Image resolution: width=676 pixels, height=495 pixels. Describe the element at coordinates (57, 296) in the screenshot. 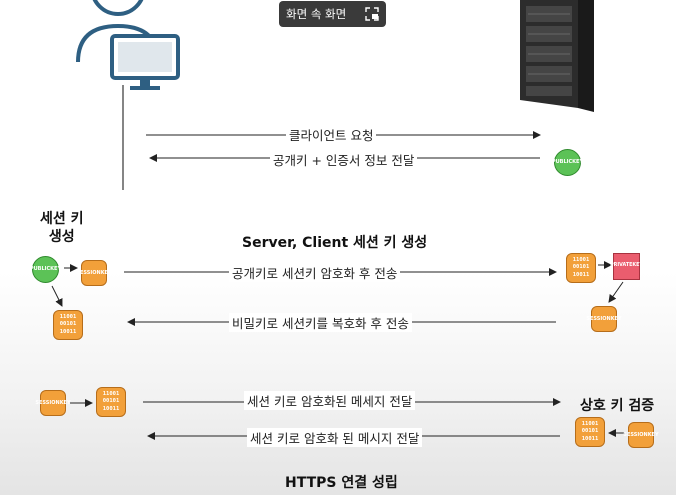

I see `client-session-to-binary-arrow` at that location.